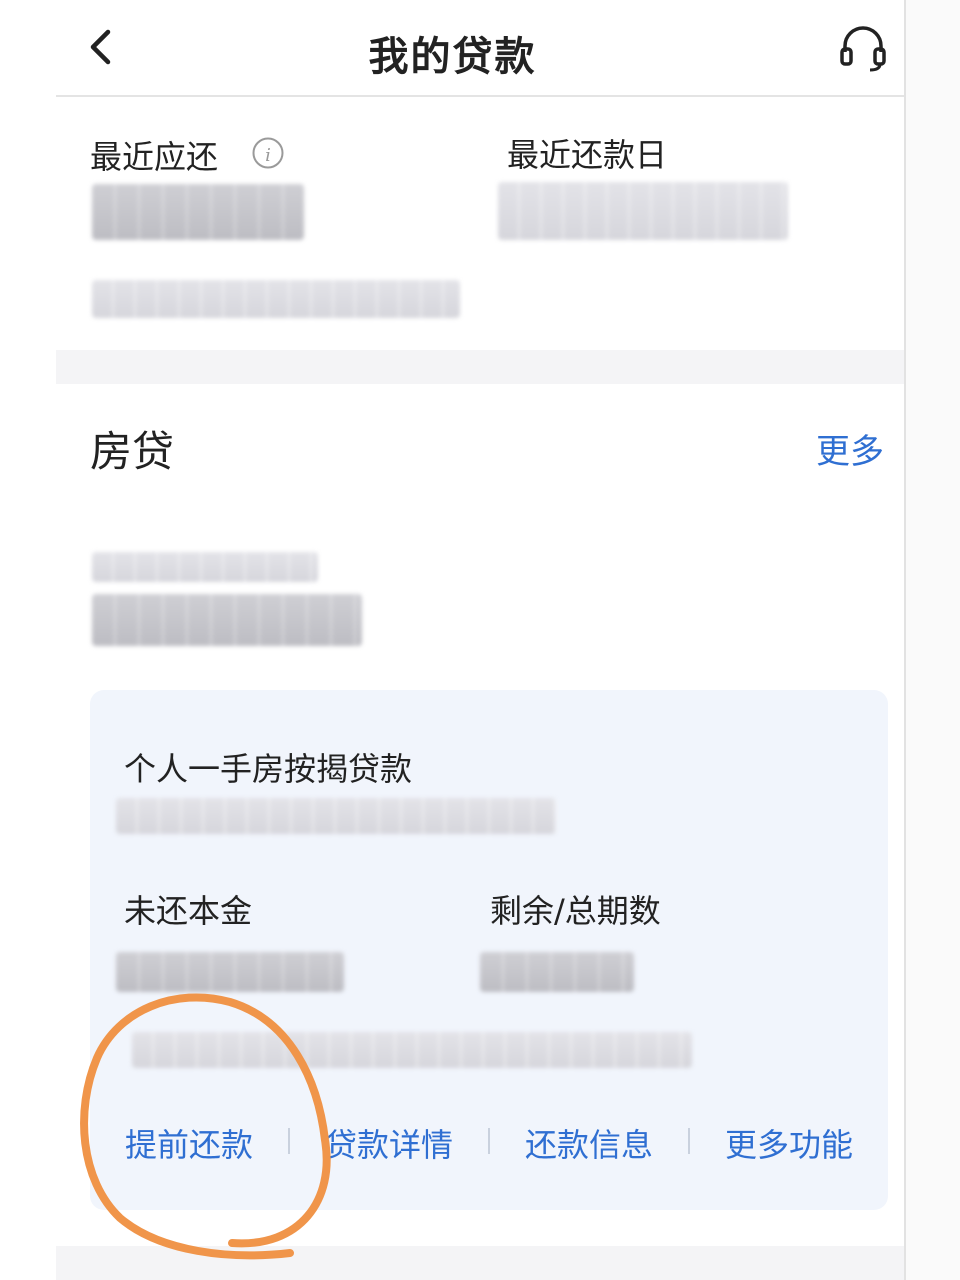 This screenshot has height=1280, width=960. What do you see at coordinates (230, 972) in the screenshot?
I see `redacted-principal` at bounding box center [230, 972].